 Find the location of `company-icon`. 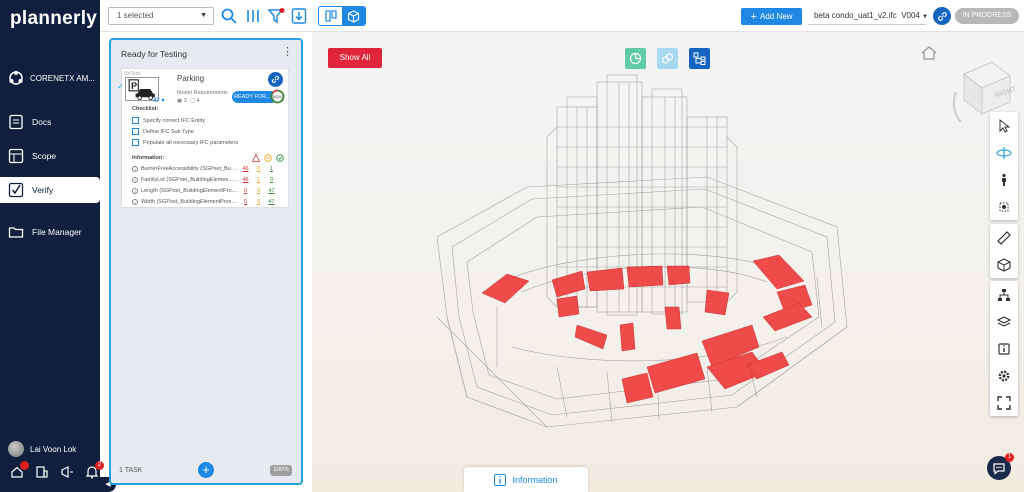

company-icon is located at coordinates (16, 78).